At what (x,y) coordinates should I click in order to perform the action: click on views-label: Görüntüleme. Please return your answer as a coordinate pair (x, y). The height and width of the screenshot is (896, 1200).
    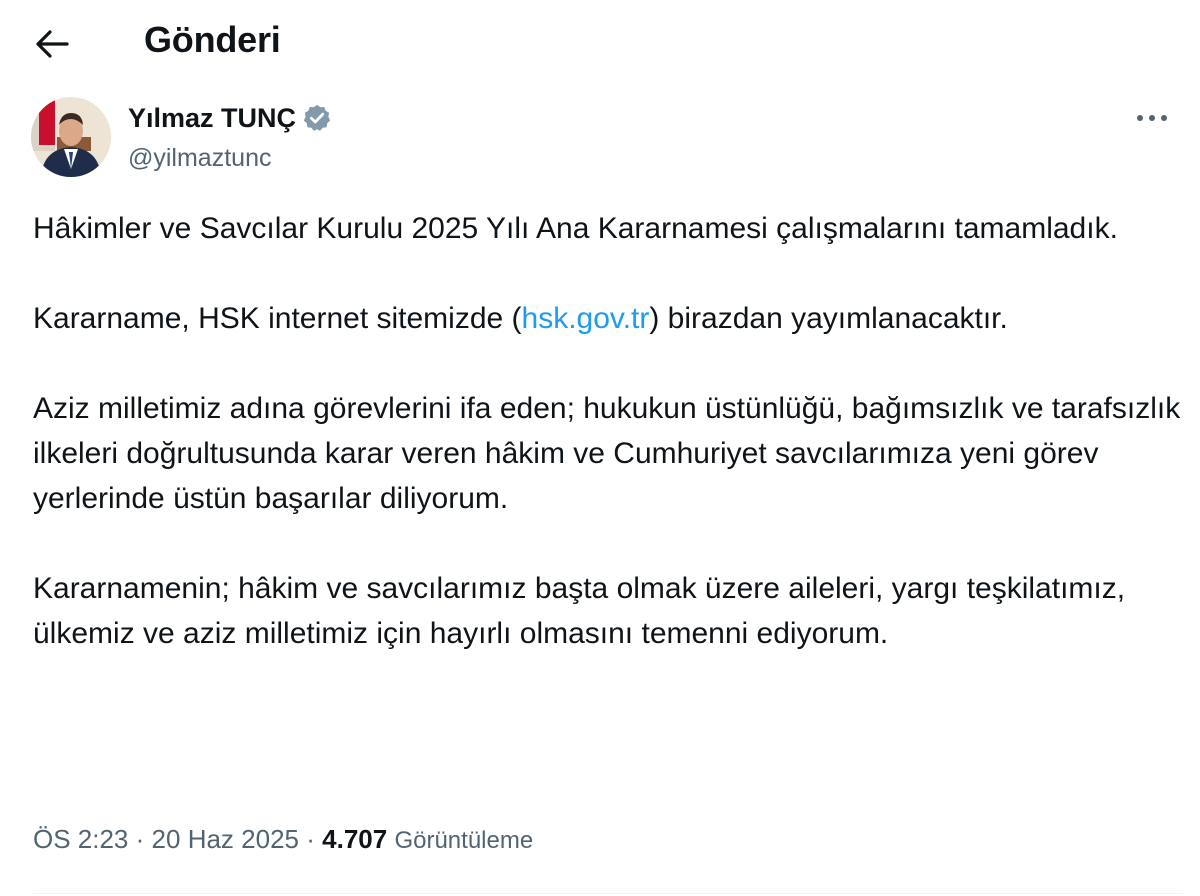
    Looking at the image, I should click on (464, 840).